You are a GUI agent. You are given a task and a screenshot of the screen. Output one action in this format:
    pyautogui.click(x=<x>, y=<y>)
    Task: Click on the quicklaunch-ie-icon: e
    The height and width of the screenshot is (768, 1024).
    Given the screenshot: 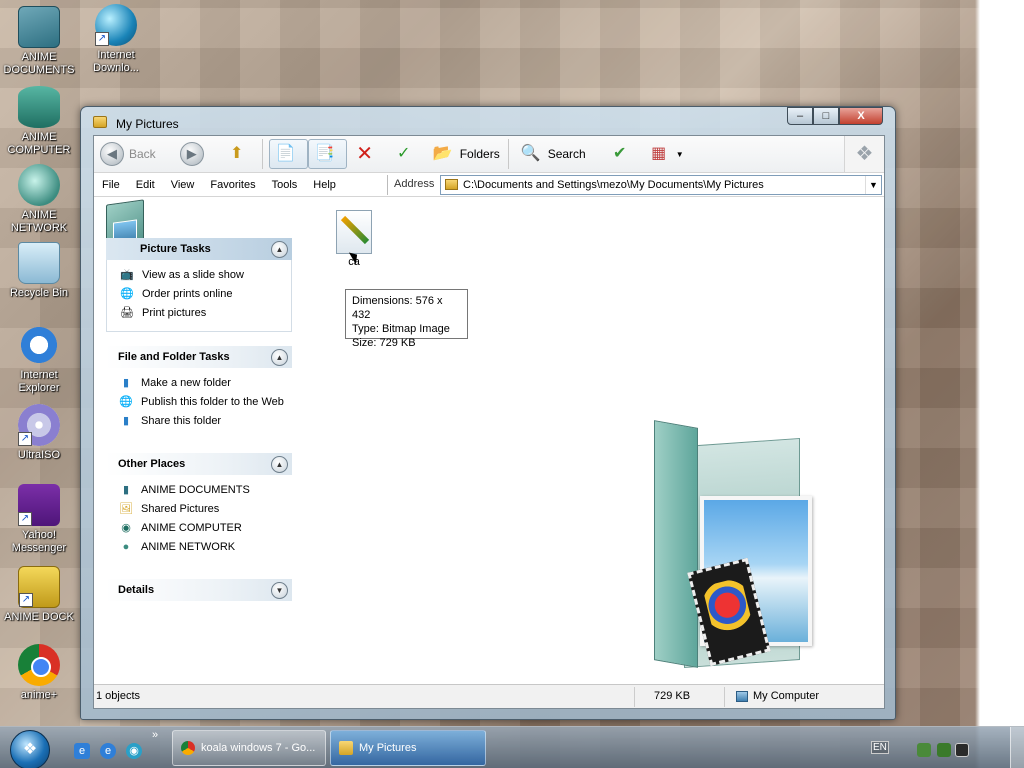 What is the action you would take?
    pyautogui.click(x=82, y=751)
    